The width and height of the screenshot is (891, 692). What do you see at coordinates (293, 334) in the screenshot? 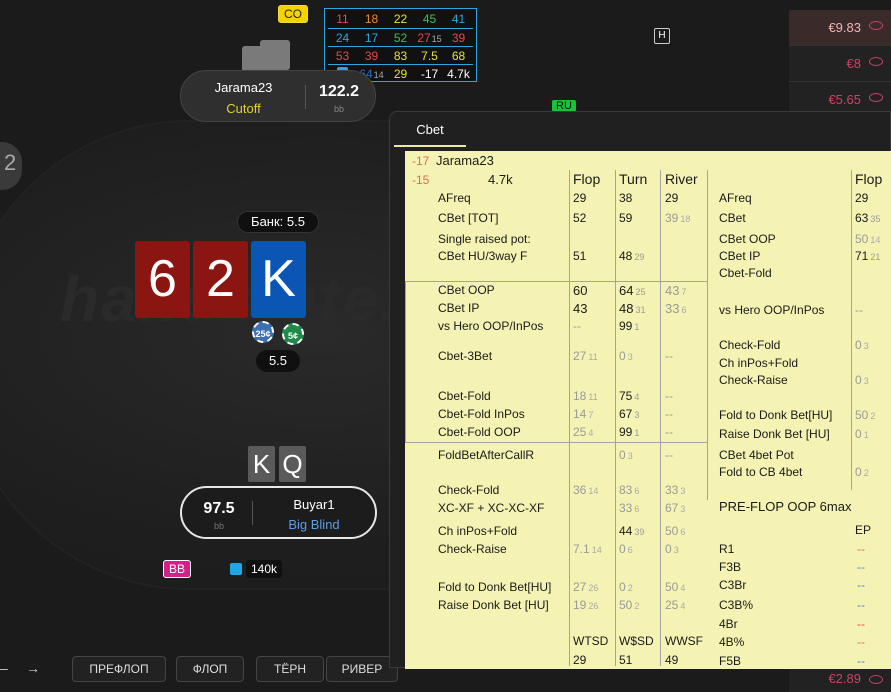
I see `chip-5c: 5¢` at bounding box center [293, 334].